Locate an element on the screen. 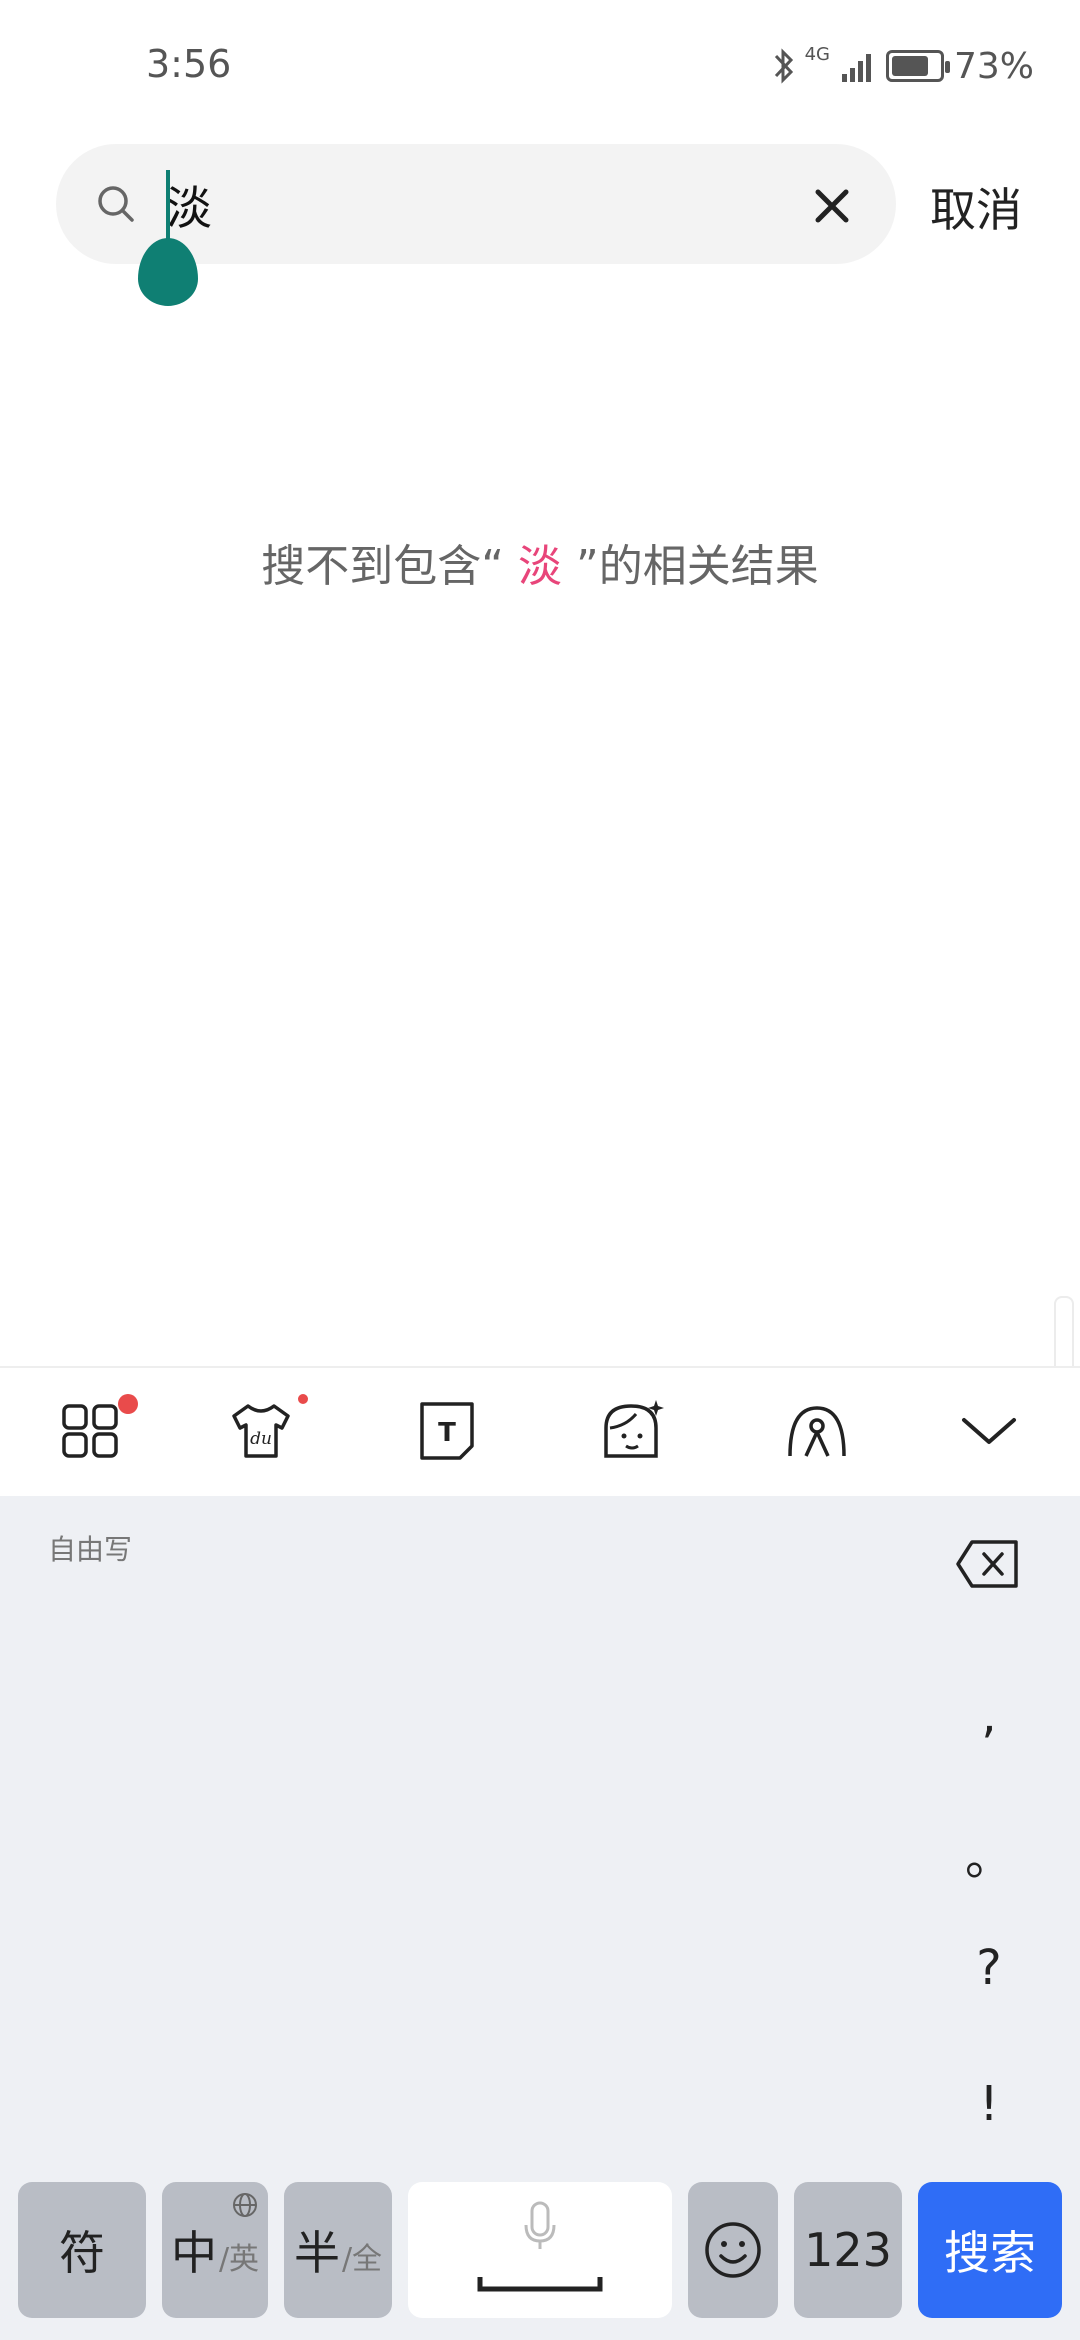 This screenshot has height=2340, width=1080. empty-suffix: ”的相关结果 is located at coordinates (697, 566).